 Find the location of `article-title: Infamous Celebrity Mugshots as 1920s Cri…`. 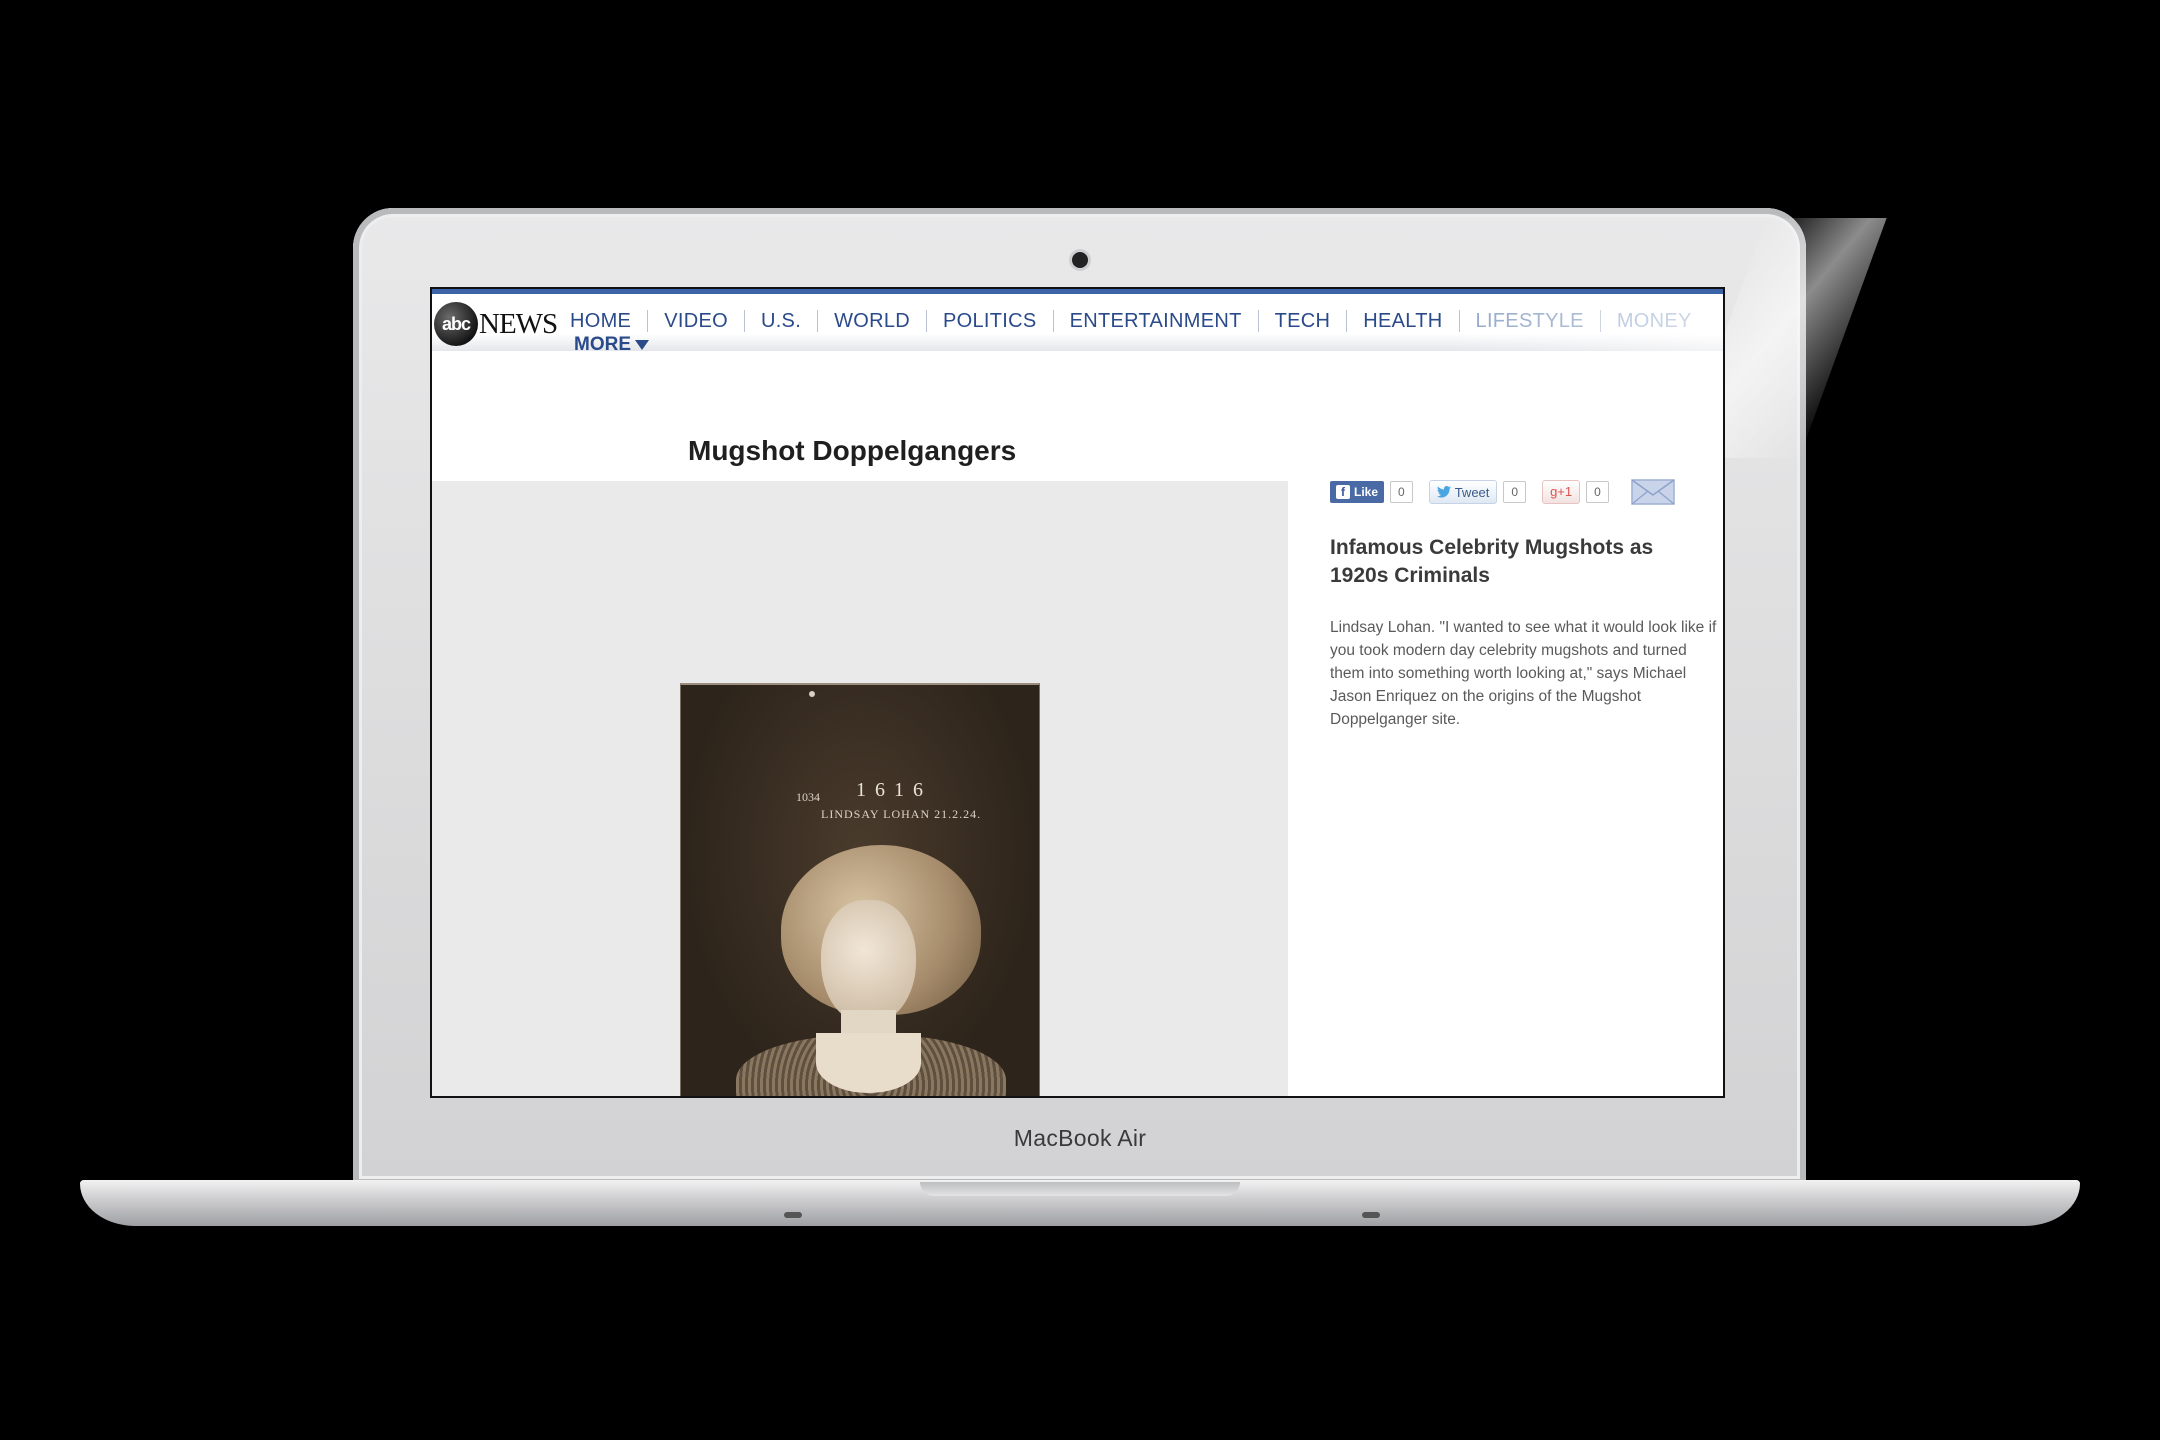

article-title: Infamous Celebrity Mugshots as 1920s Cri… is located at coordinates (1495, 562).